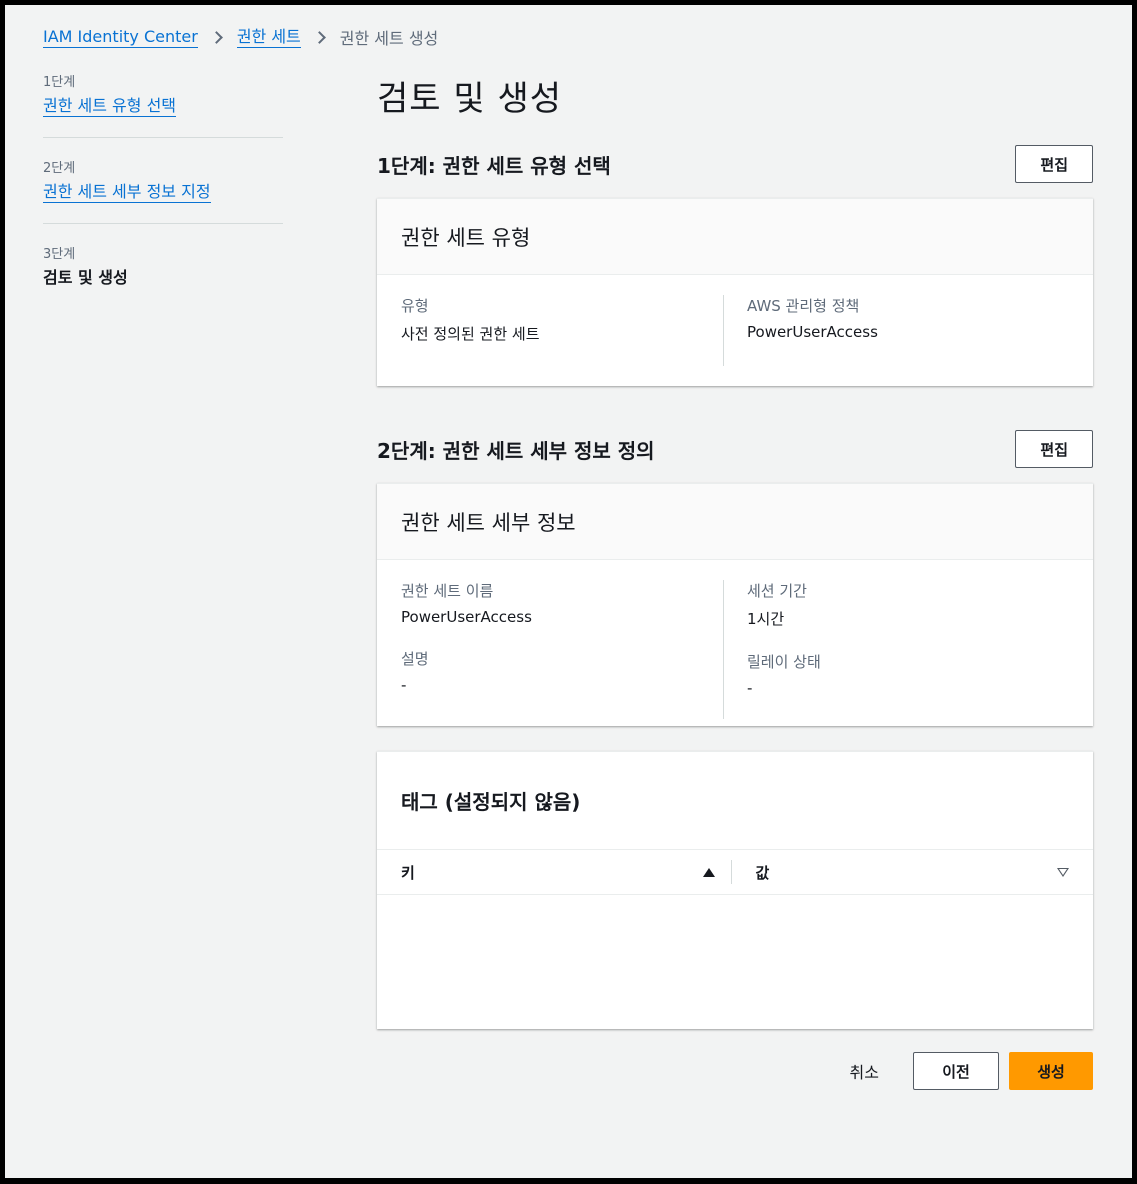 The width and height of the screenshot is (1137, 1184). I want to click on wizard-step-1: 1단계 권한 세트 유형 선택, so click(163, 104).